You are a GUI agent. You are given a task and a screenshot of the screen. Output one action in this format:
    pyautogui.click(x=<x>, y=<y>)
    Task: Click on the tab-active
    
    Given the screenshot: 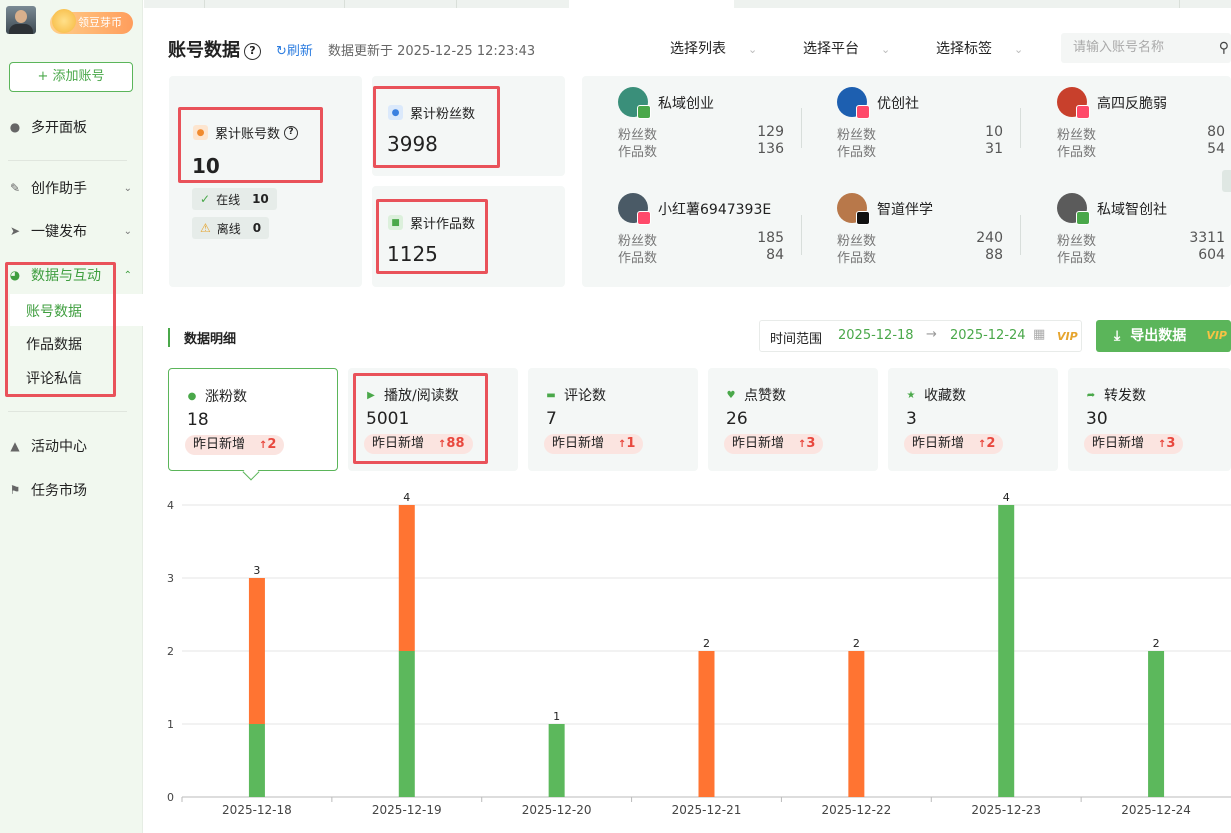 What is the action you would take?
    pyautogui.click(x=651, y=4)
    